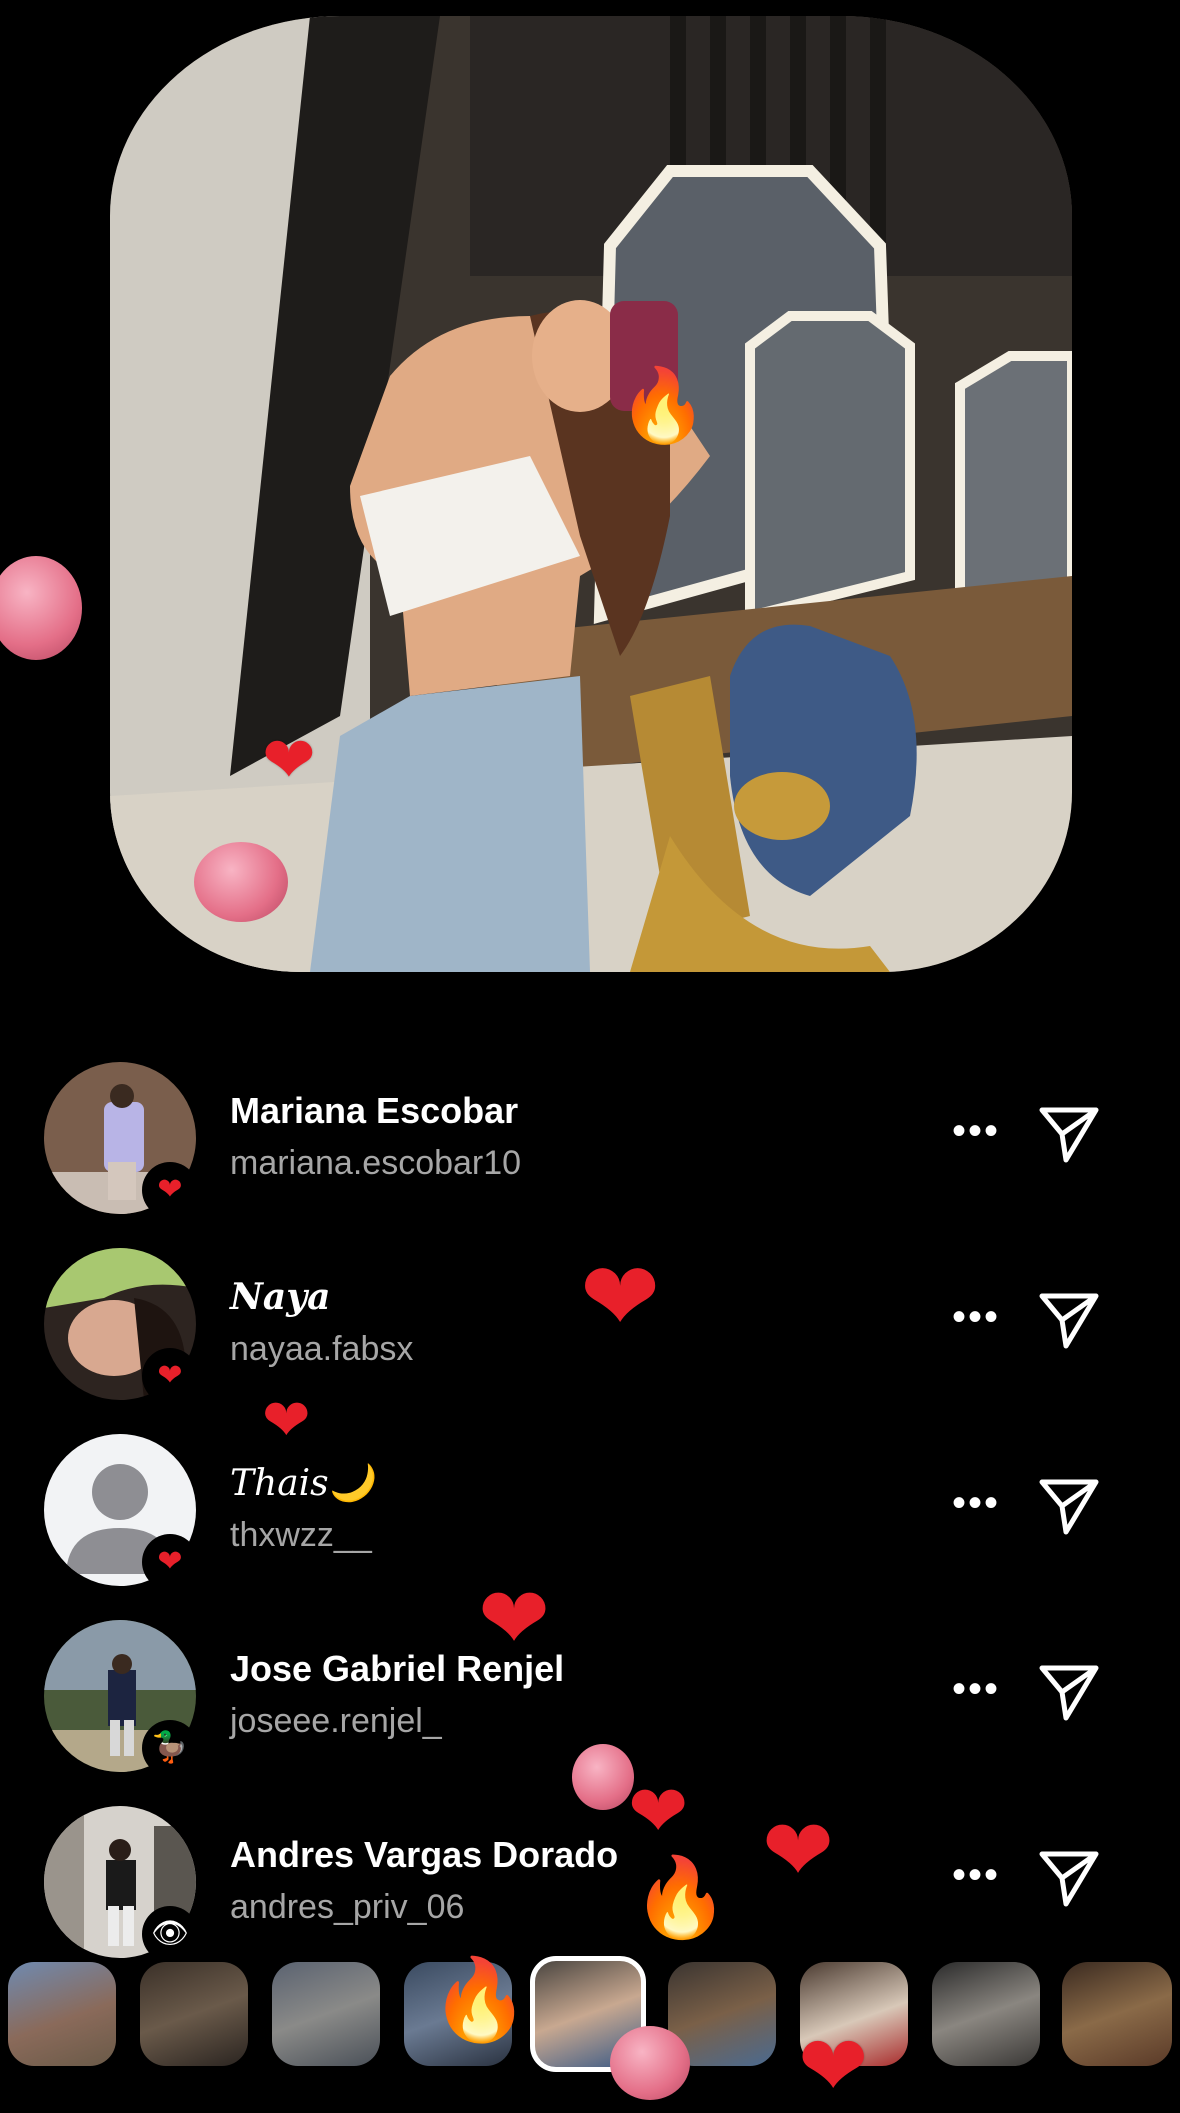 This screenshot has height=2113, width=1180. Describe the element at coordinates (280, 1297) in the screenshot. I see `viewer-name: 𝑵𝒂𝒚𝒂` at that location.